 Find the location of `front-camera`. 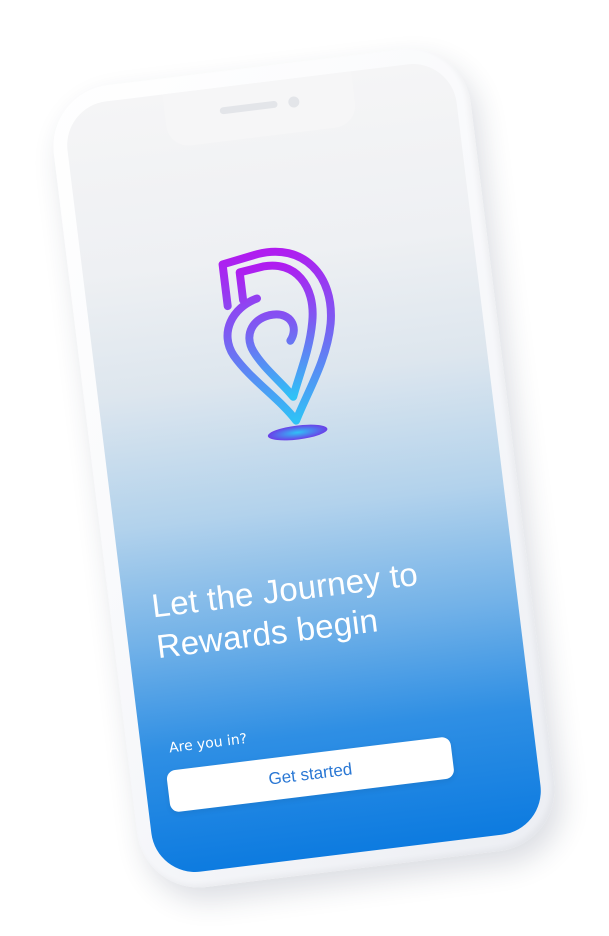

front-camera is located at coordinates (293, 102).